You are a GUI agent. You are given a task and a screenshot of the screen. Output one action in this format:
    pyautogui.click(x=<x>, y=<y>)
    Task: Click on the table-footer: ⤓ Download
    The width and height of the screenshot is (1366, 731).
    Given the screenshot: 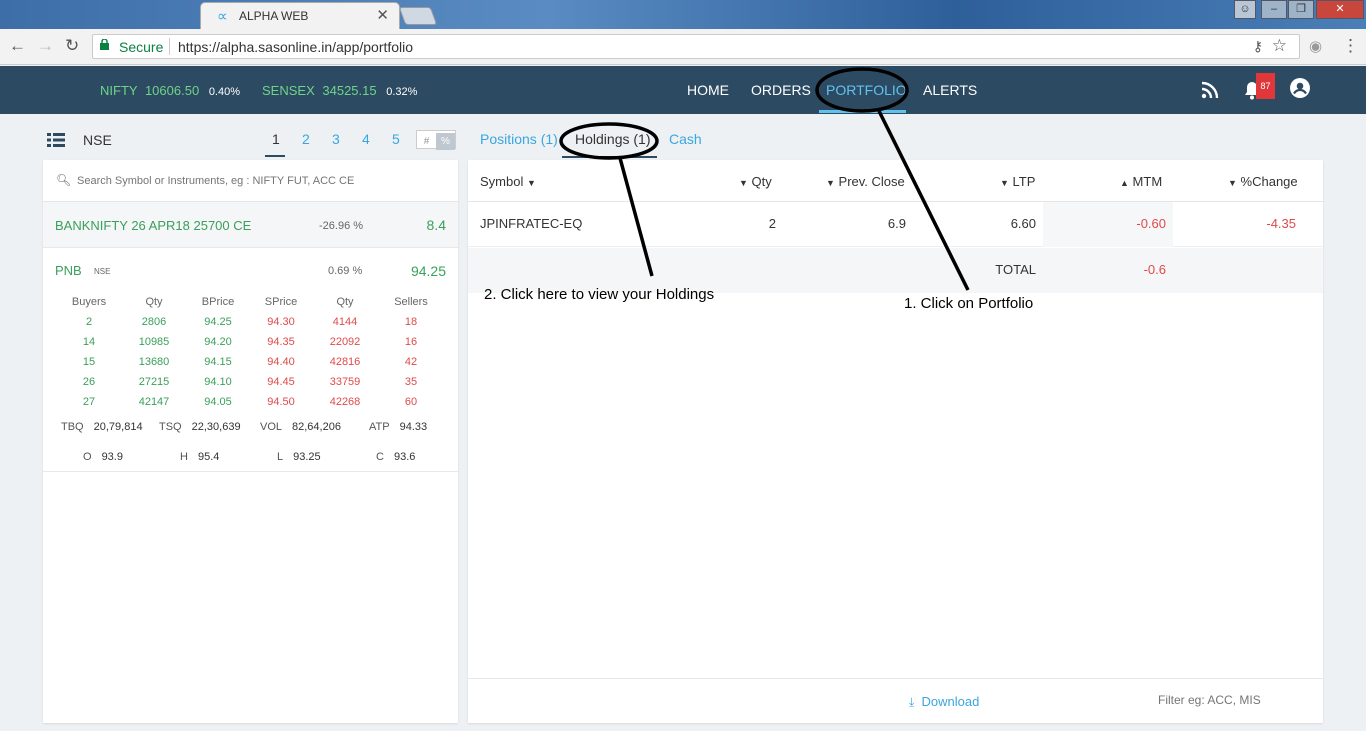 What is the action you would take?
    pyautogui.click(x=895, y=700)
    